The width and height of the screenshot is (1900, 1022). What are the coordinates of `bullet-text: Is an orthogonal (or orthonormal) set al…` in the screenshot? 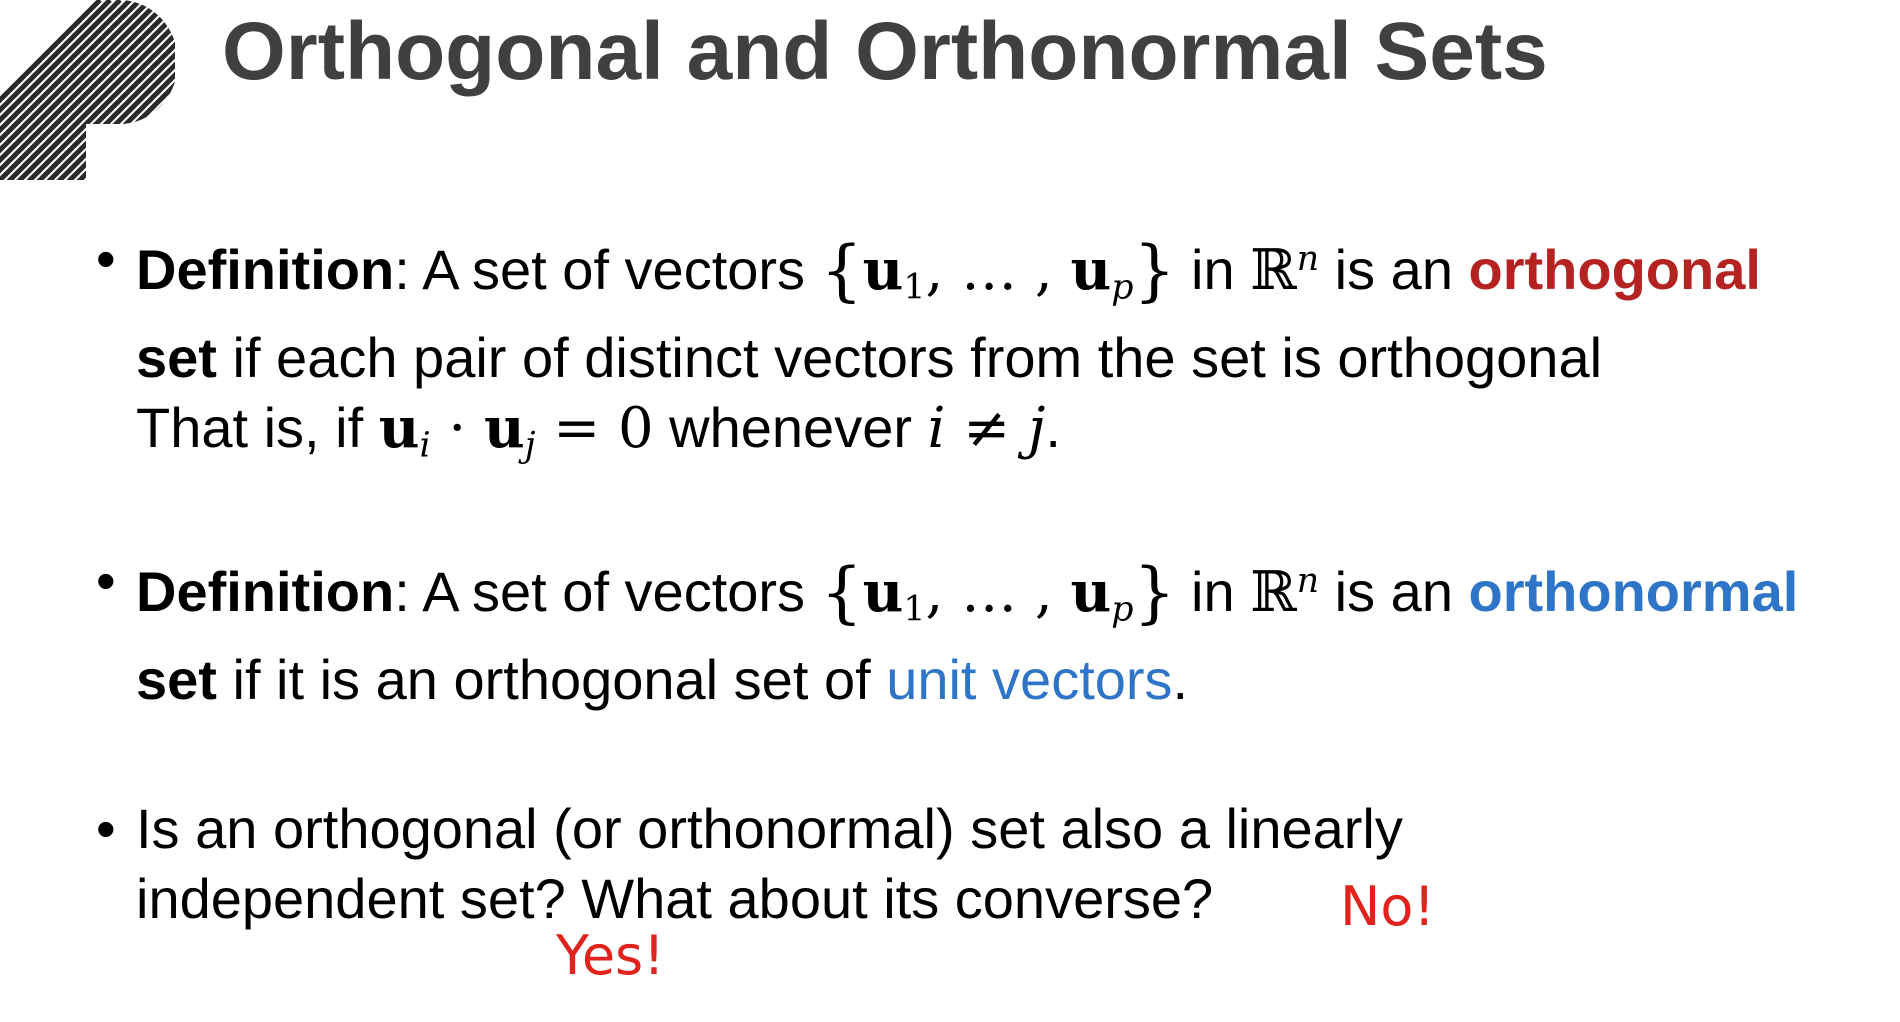 It's located at (1011, 864).